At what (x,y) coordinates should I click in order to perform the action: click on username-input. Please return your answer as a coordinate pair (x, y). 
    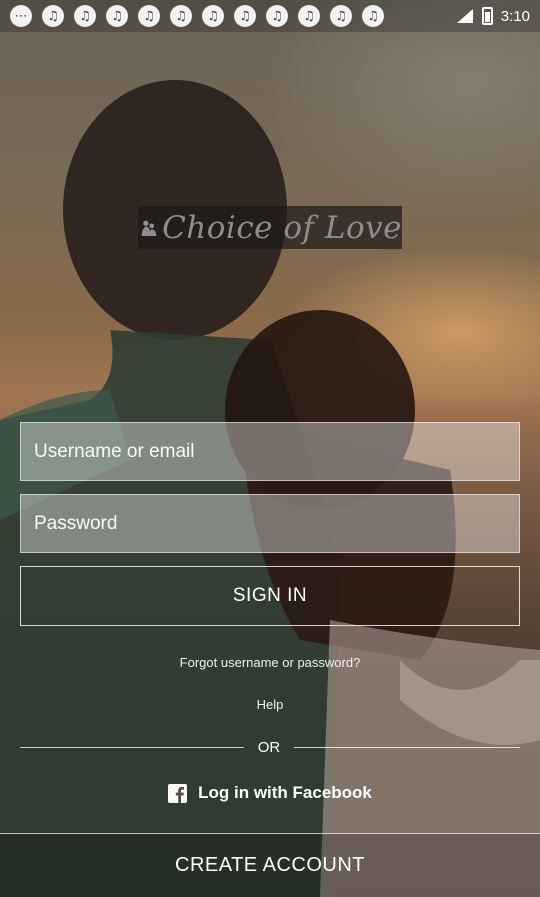
    Looking at the image, I should click on (276, 451).